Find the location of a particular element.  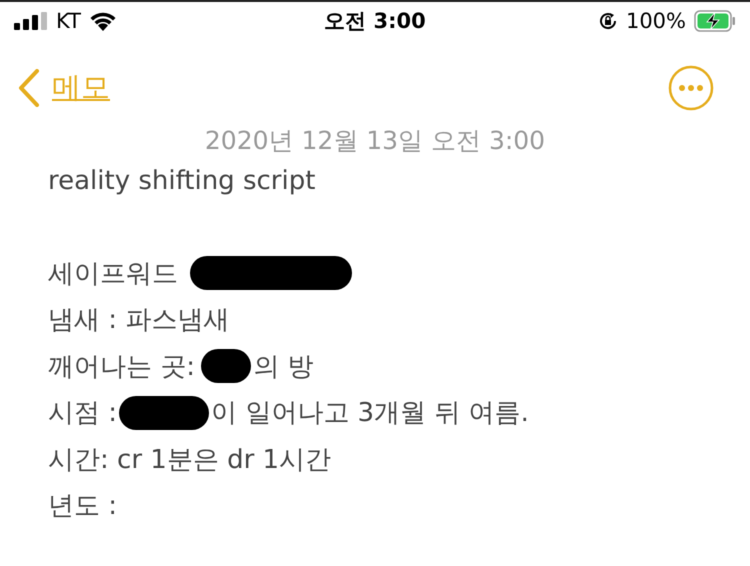

note-text: 냄새 : 파스냄새 is located at coordinates (139, 321).